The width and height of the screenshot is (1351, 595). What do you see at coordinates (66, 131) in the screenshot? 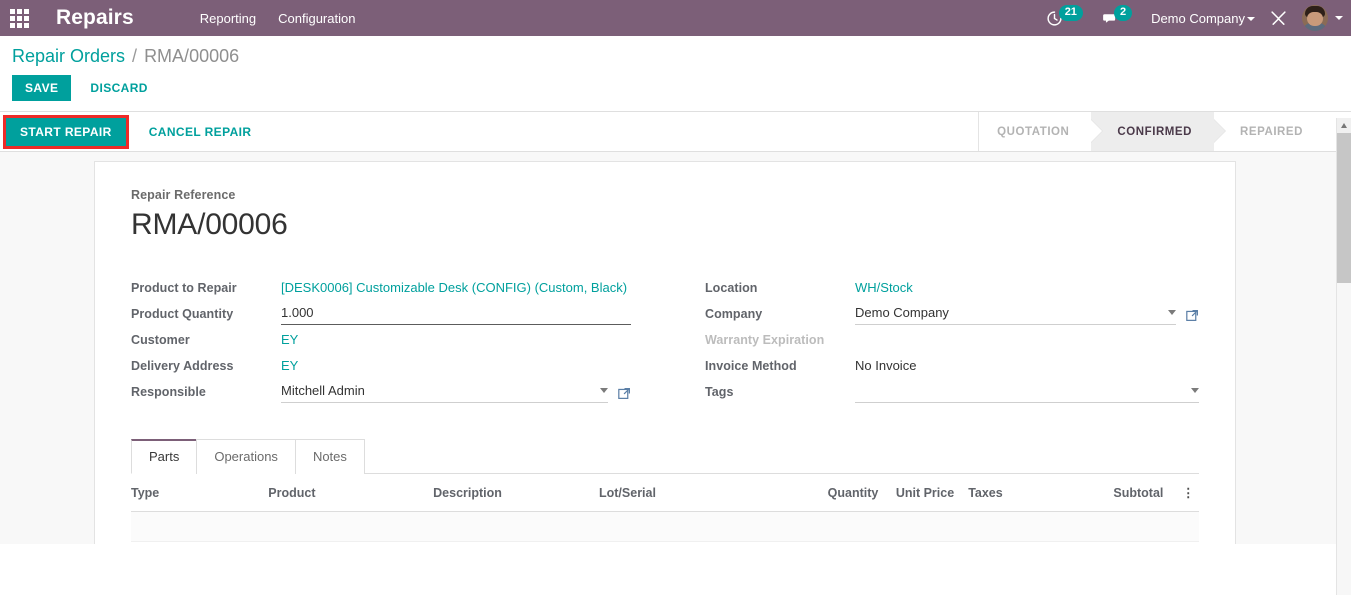
I see `start-repair-button: START REPAIR` at bounding box center [66, 131].